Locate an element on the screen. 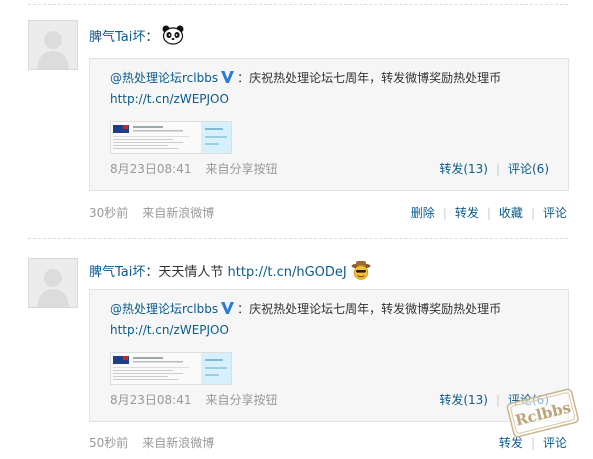 The image size is (593, 459). post-time: 50秒前 is located at coordinates (108, 443).